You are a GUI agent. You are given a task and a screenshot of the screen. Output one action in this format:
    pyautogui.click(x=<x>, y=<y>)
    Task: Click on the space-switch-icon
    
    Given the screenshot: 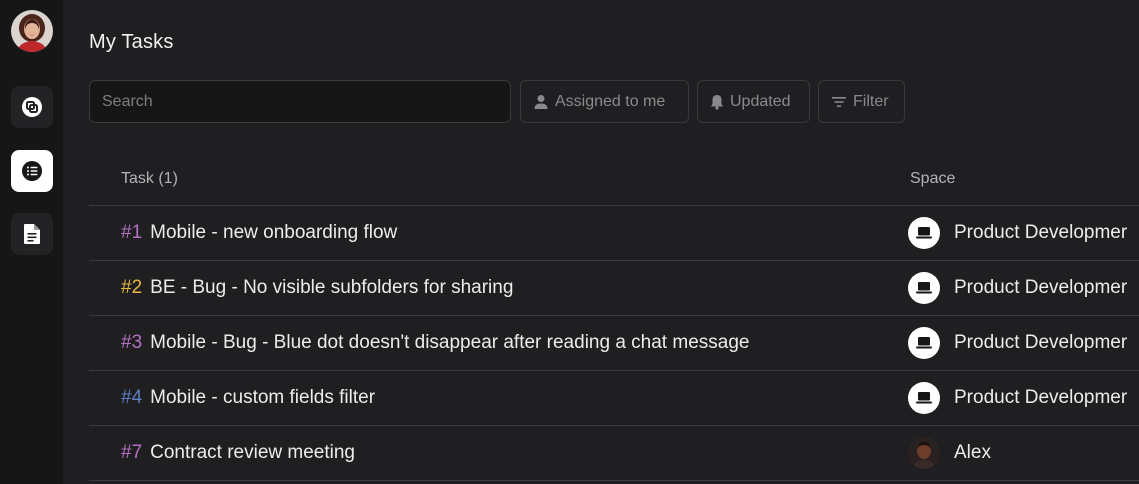 What is the action you would take?
    pyautogui.click(x=32, y=107)
    